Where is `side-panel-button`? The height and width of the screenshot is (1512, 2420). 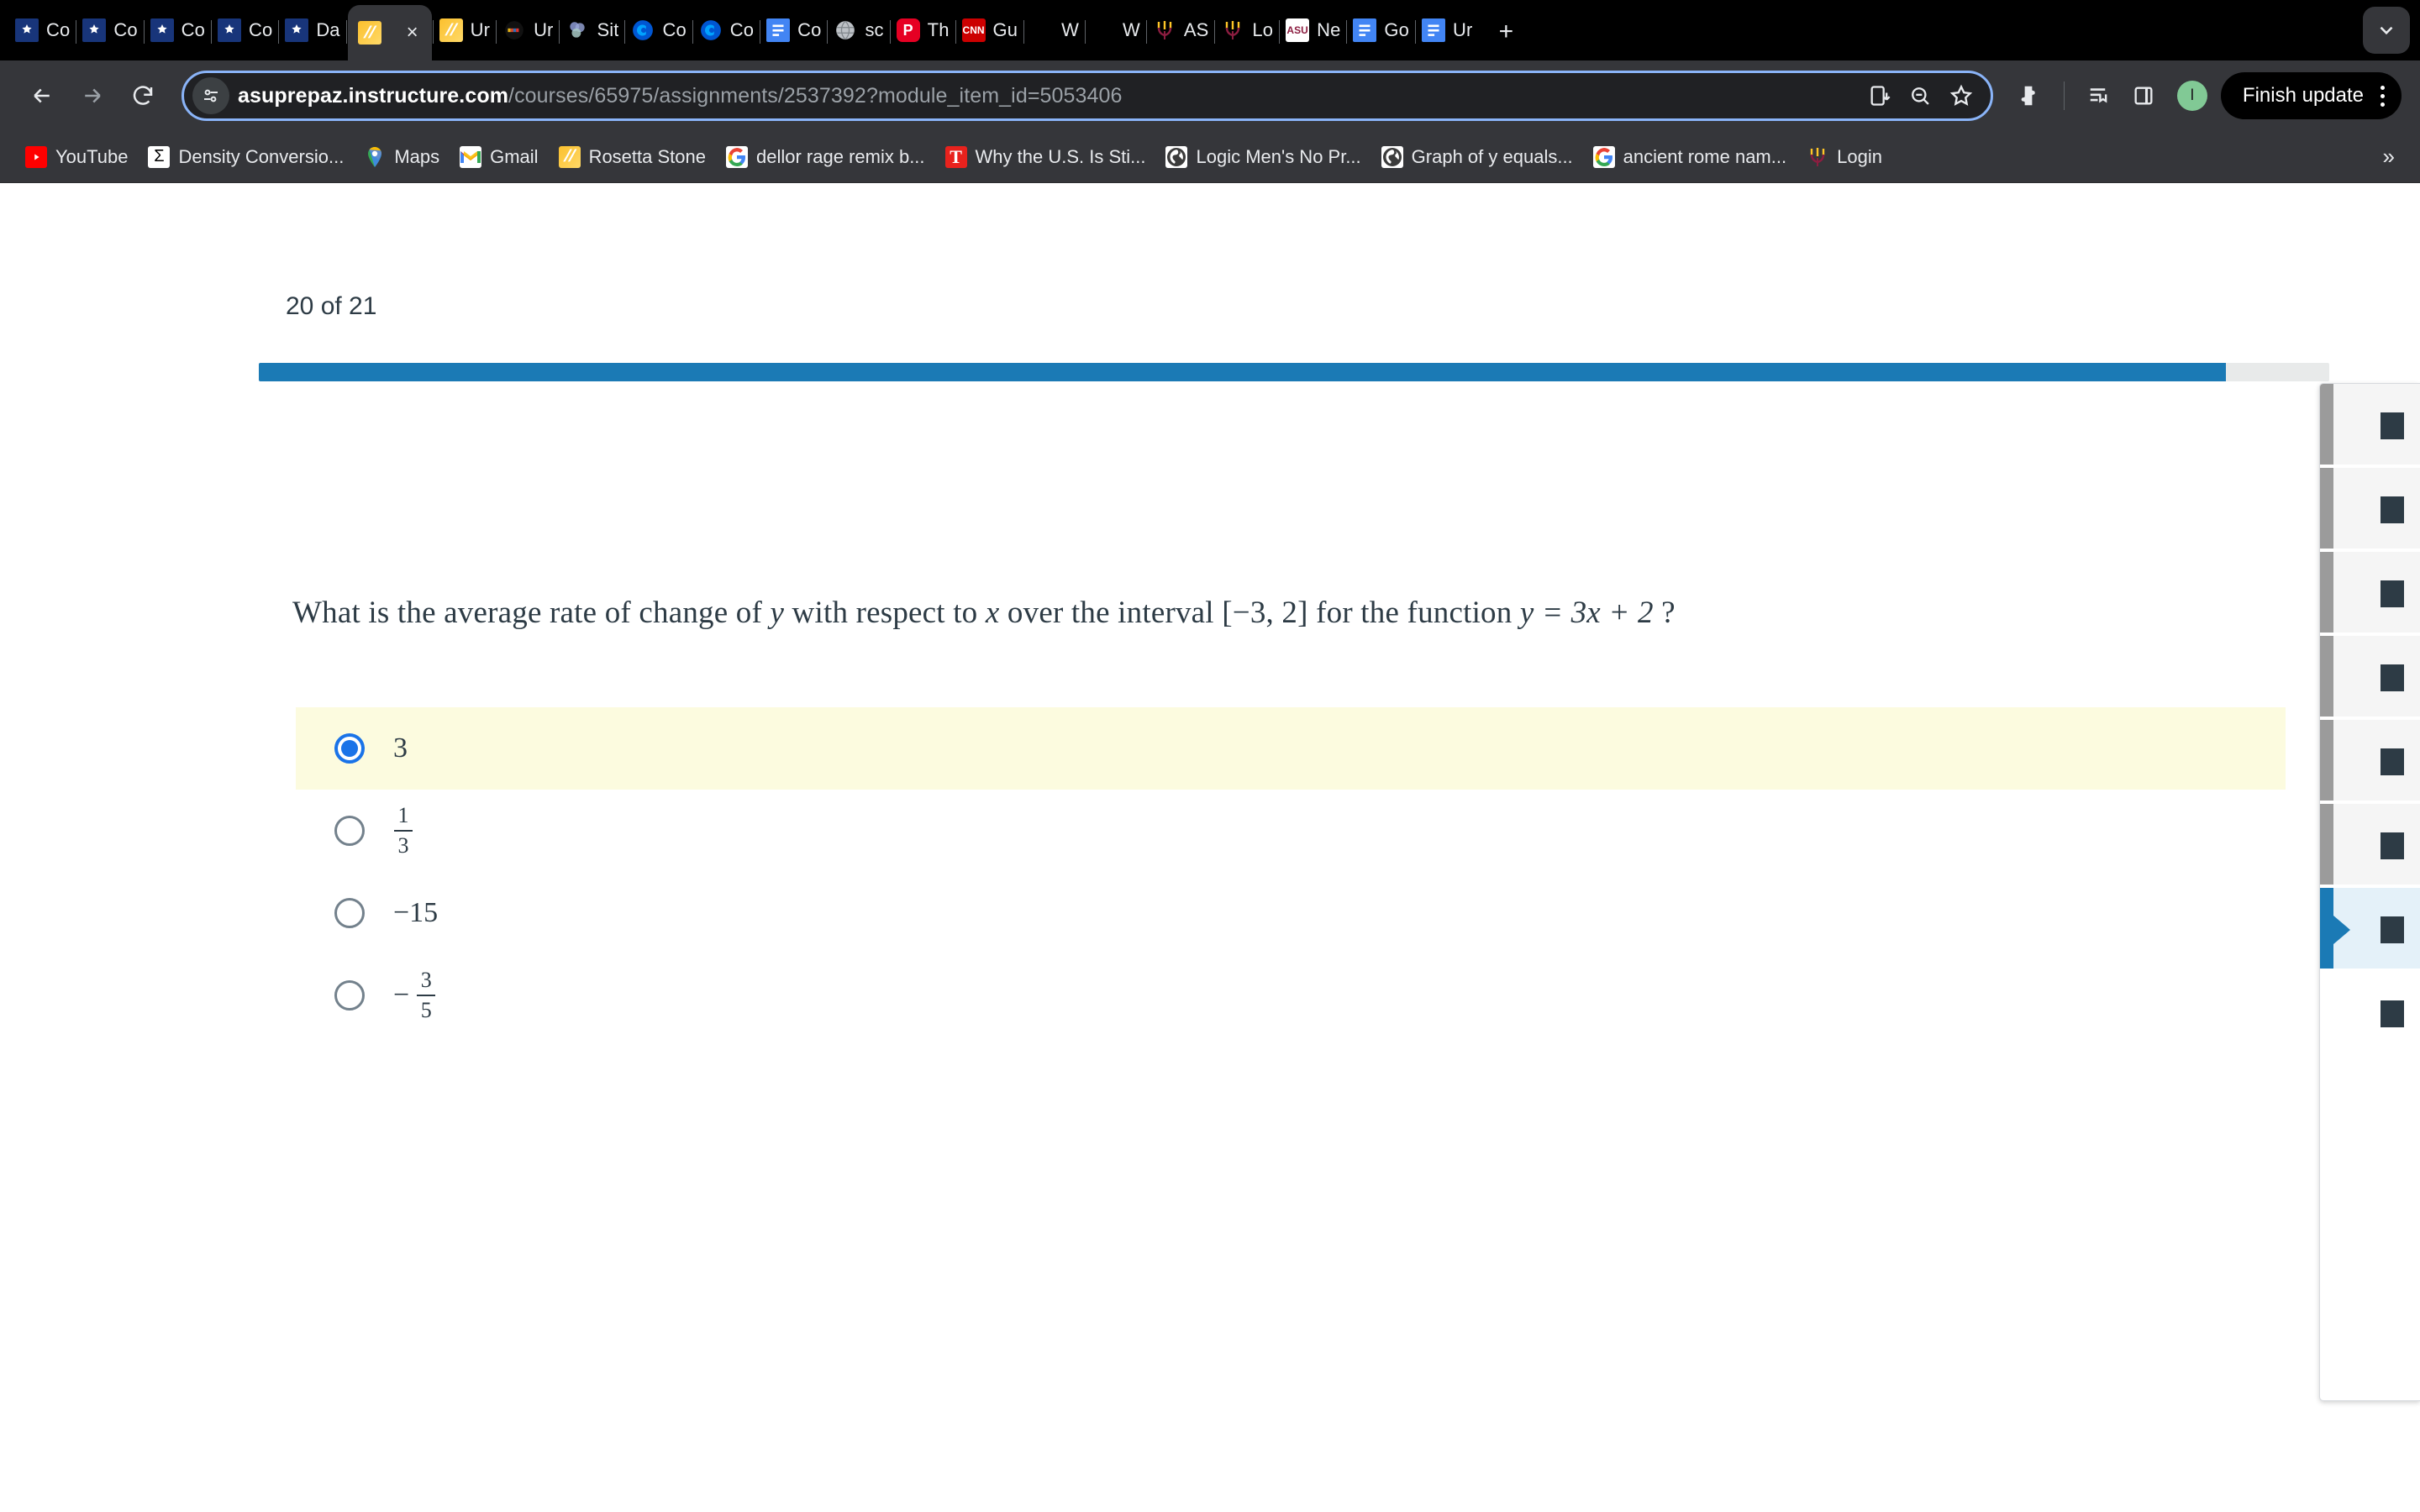 side-panel-button is located at coordinates (2144, 96).